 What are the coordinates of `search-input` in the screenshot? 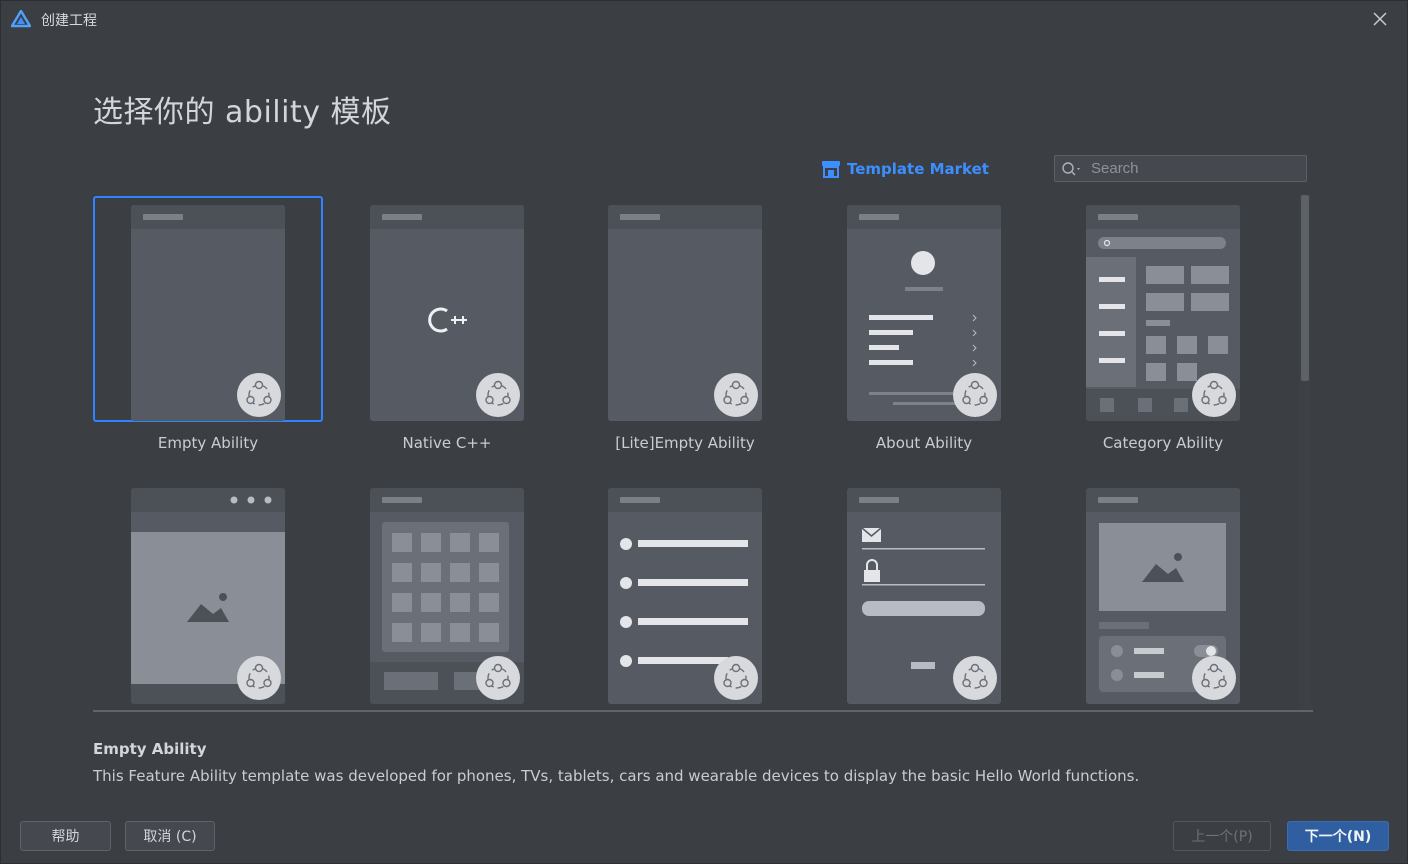 It's located at (1196, 168).